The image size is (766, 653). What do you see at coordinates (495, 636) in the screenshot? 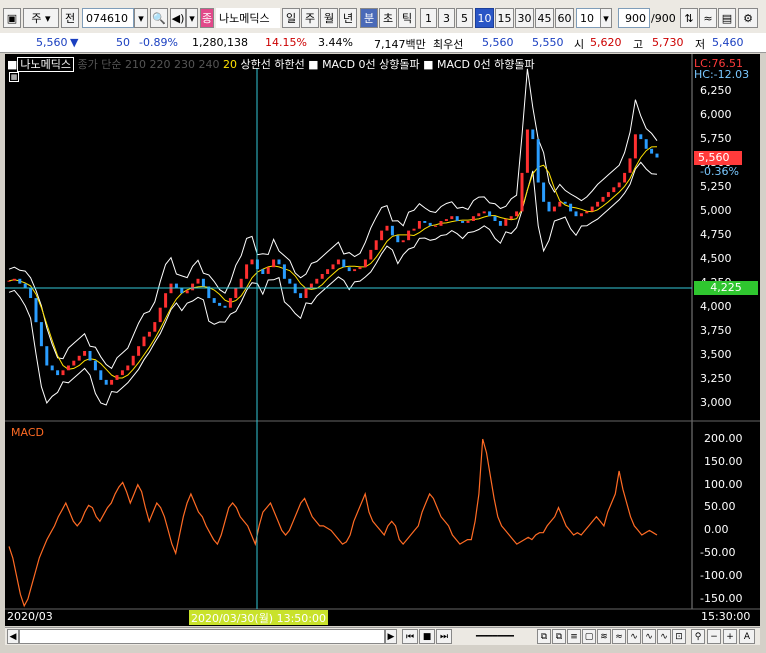
I see `zoom-slider: ━━━━━━━` at bounding box center [495, 636].